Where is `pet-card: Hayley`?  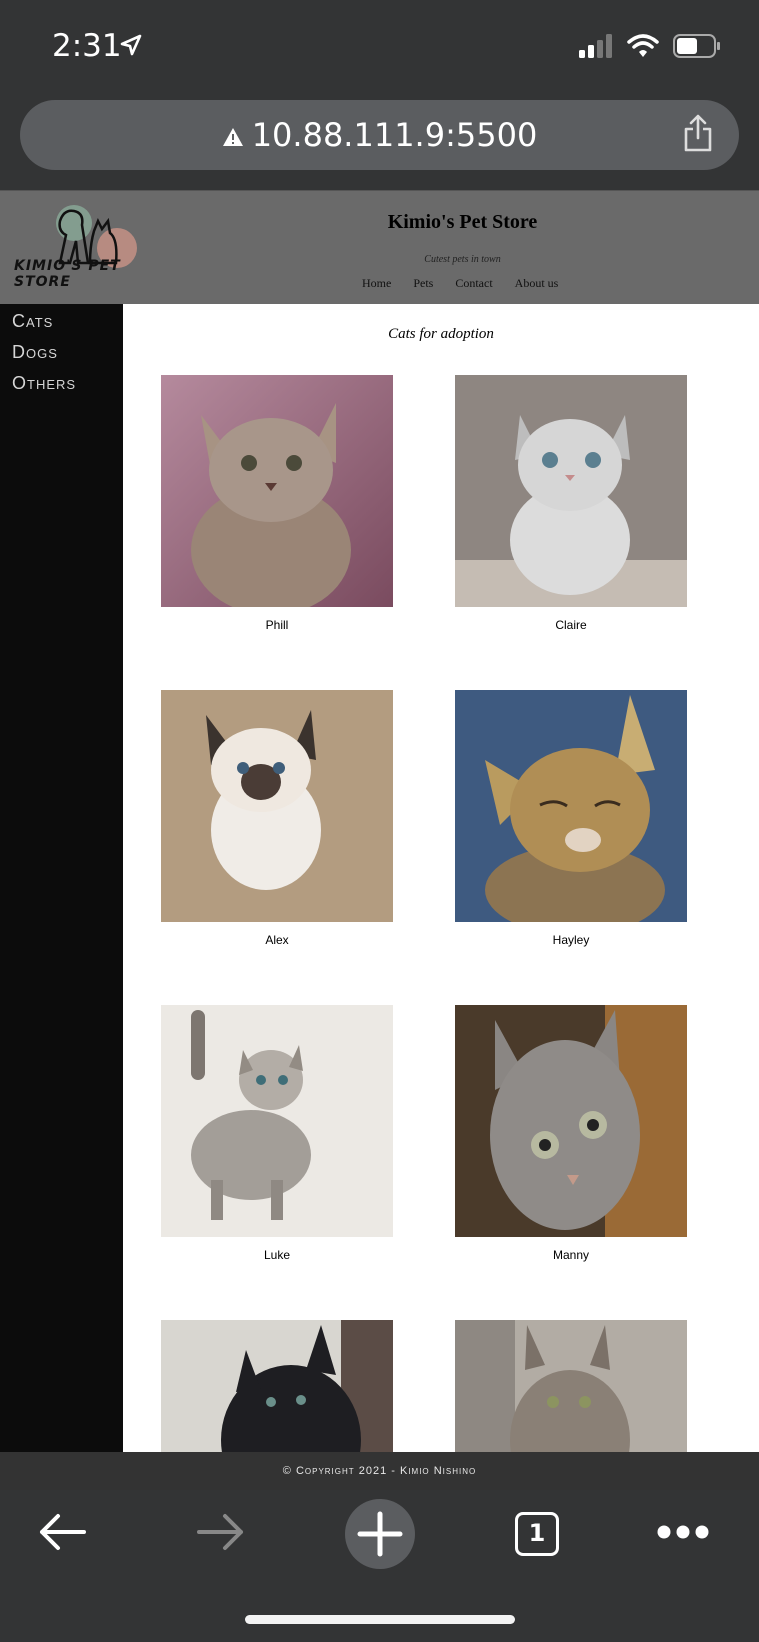 pet-card: Hayley is located at coordinates (571, 818).